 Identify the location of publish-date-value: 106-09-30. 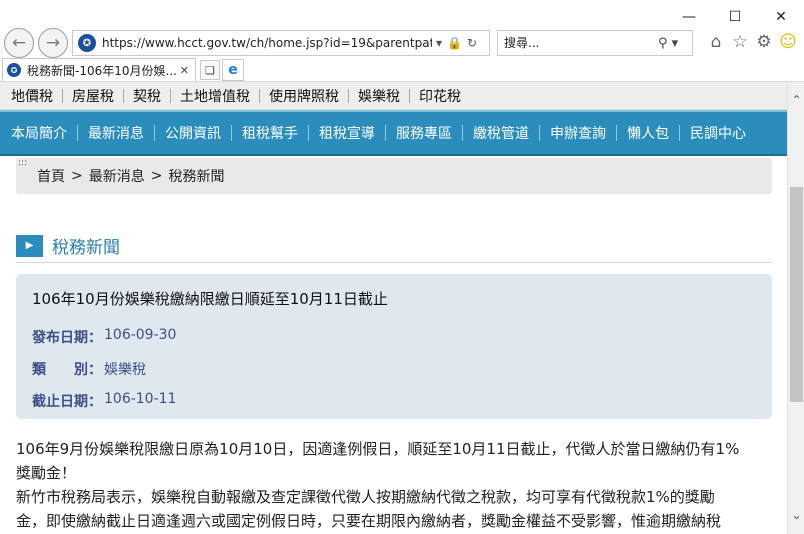
(140, 335).